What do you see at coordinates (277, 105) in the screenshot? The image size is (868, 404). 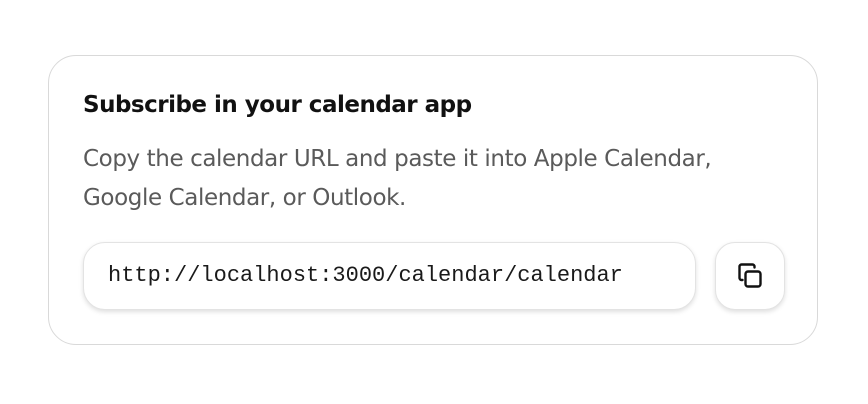 I see `card-title: Subscribe in your calendar app` at bounding box center [277, 105].